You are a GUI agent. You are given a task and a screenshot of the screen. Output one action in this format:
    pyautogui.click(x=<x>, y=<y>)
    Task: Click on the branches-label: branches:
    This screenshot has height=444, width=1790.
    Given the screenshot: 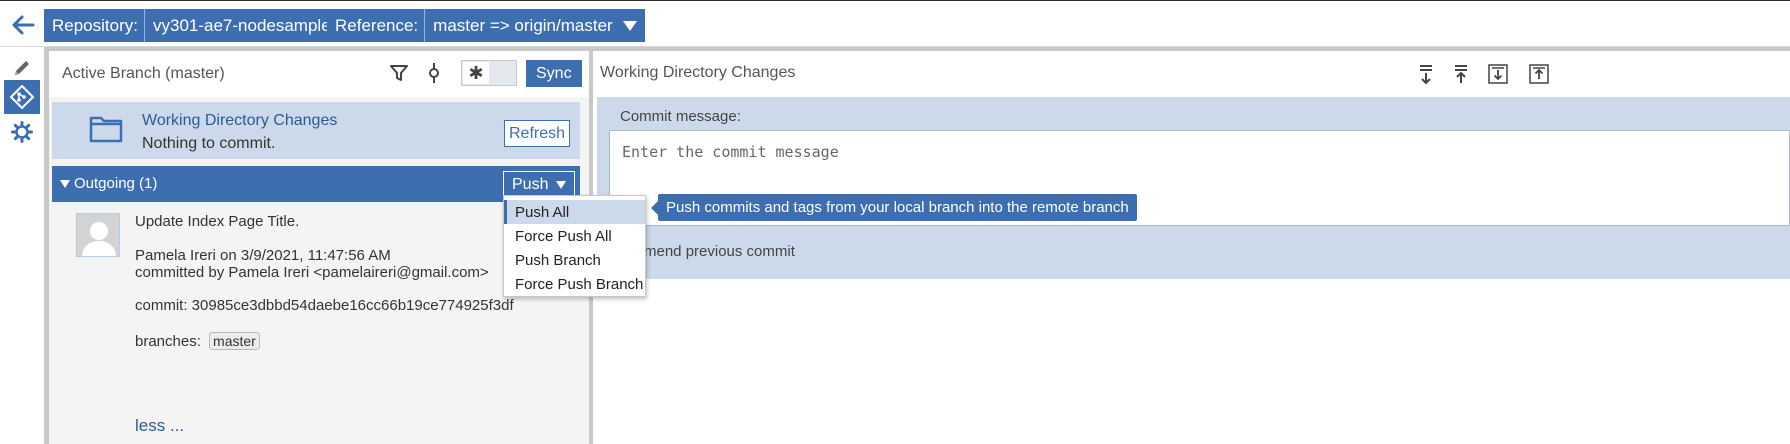 What is the action you would take?
    pyautogui.click(x=168, y=341)
    